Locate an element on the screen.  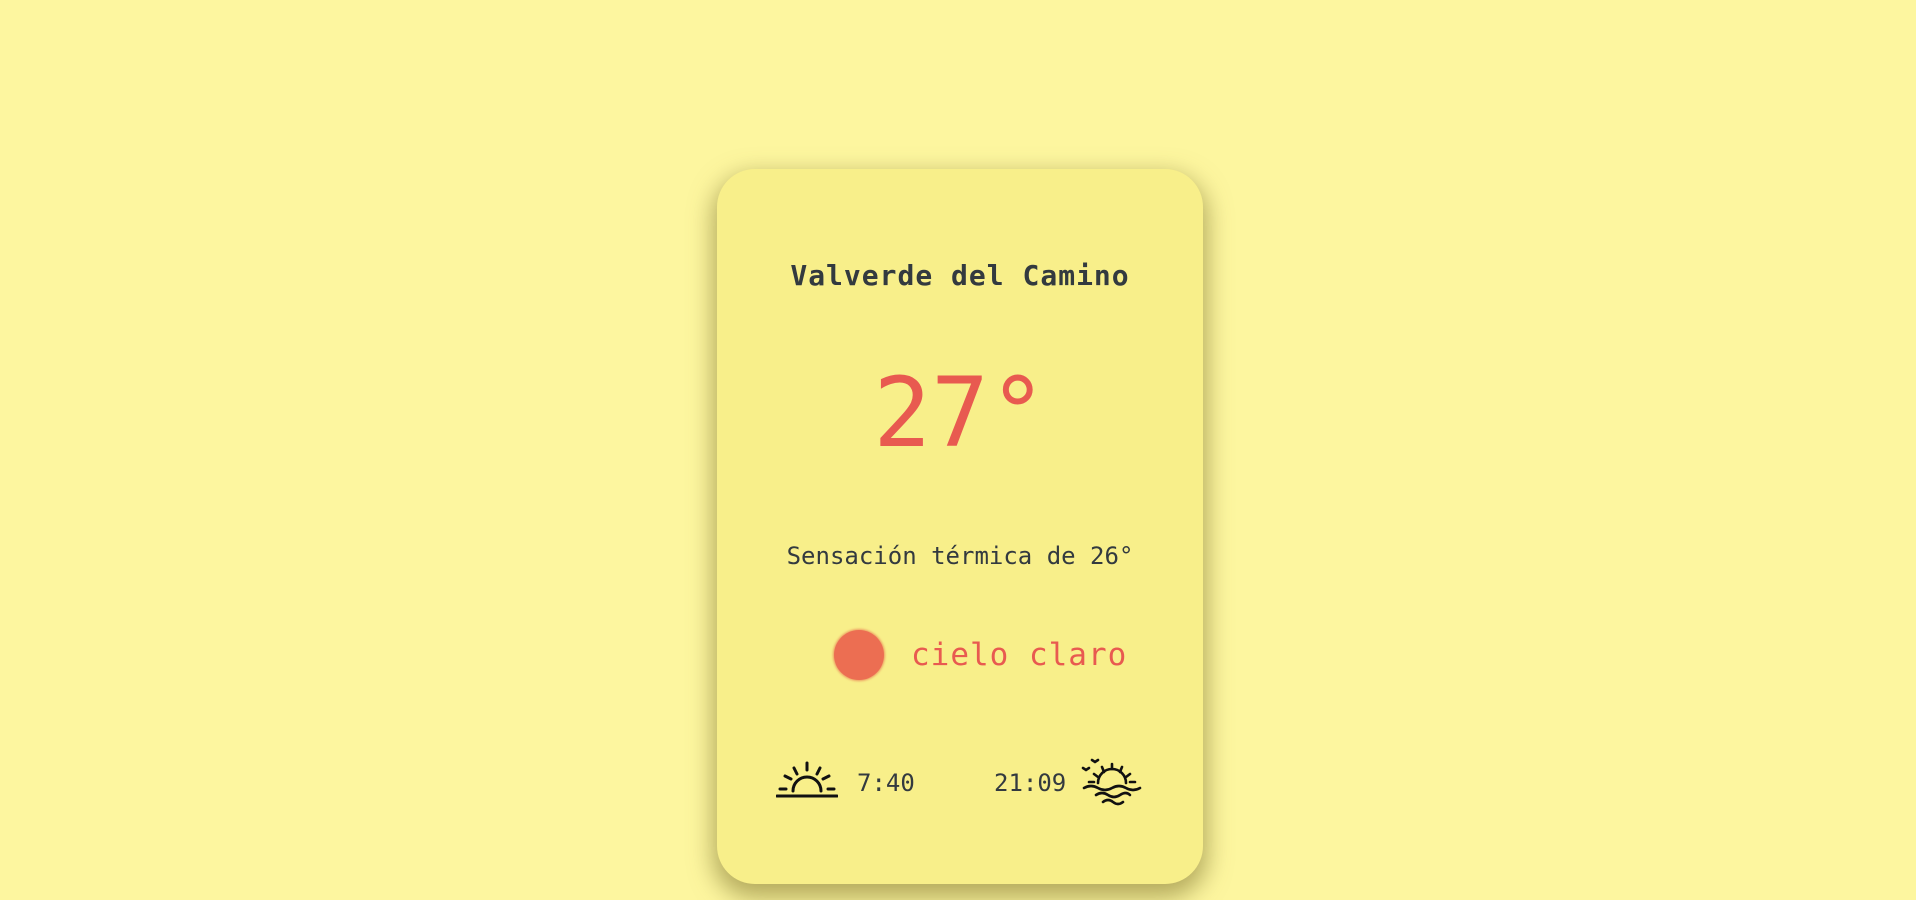
city-name: Valverde del Camino is located at coordinates (960, 275).